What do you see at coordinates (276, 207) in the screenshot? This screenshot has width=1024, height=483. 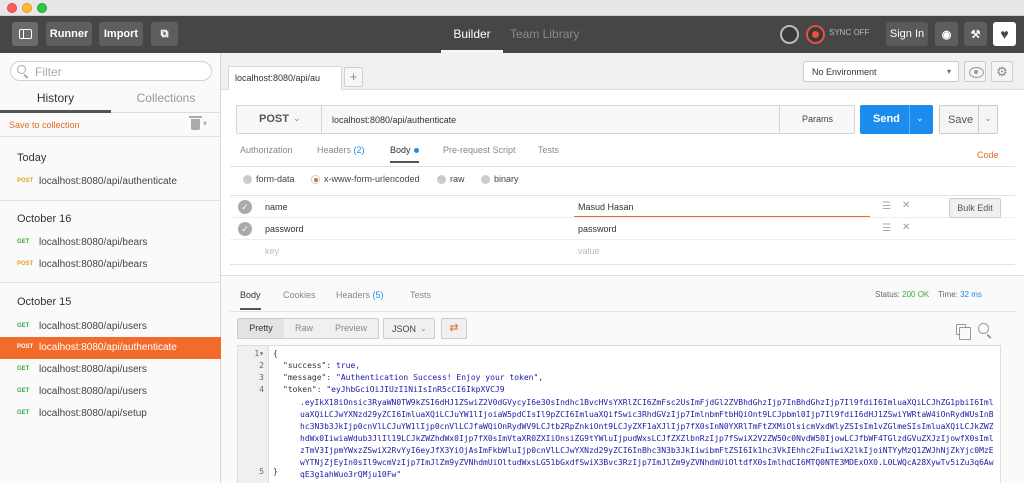 I see `param-key: name` at bounding box center [276, 207].